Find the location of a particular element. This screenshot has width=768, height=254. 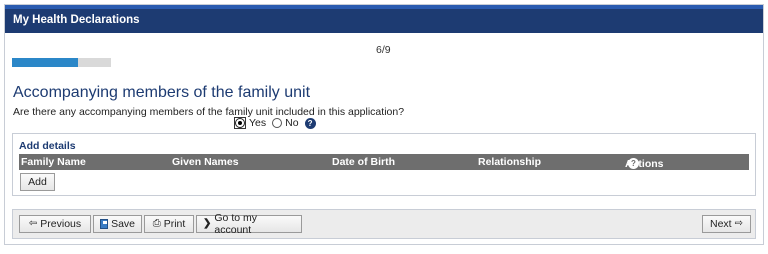

answer-radio-group: Yes No ? is located at coordinates (275, 123).